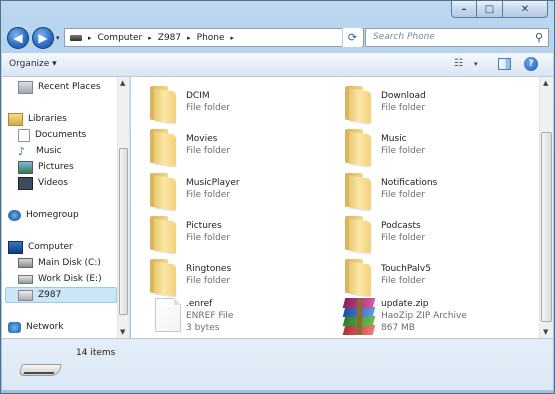 The image size is (555, 394). What do you see at coordinates (403, 96) in the screenshot?
I see `file-name: Download` at bounding box center [403, 96].